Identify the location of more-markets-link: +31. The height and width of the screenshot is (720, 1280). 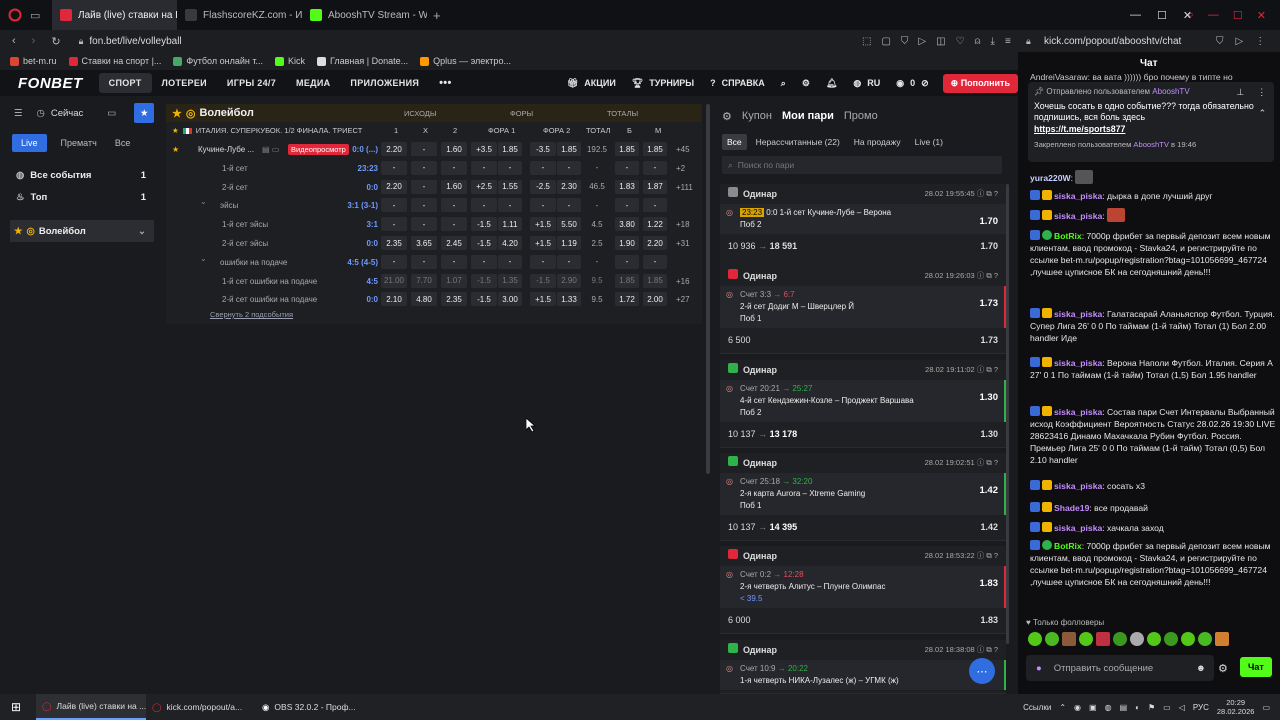
(683, 243).